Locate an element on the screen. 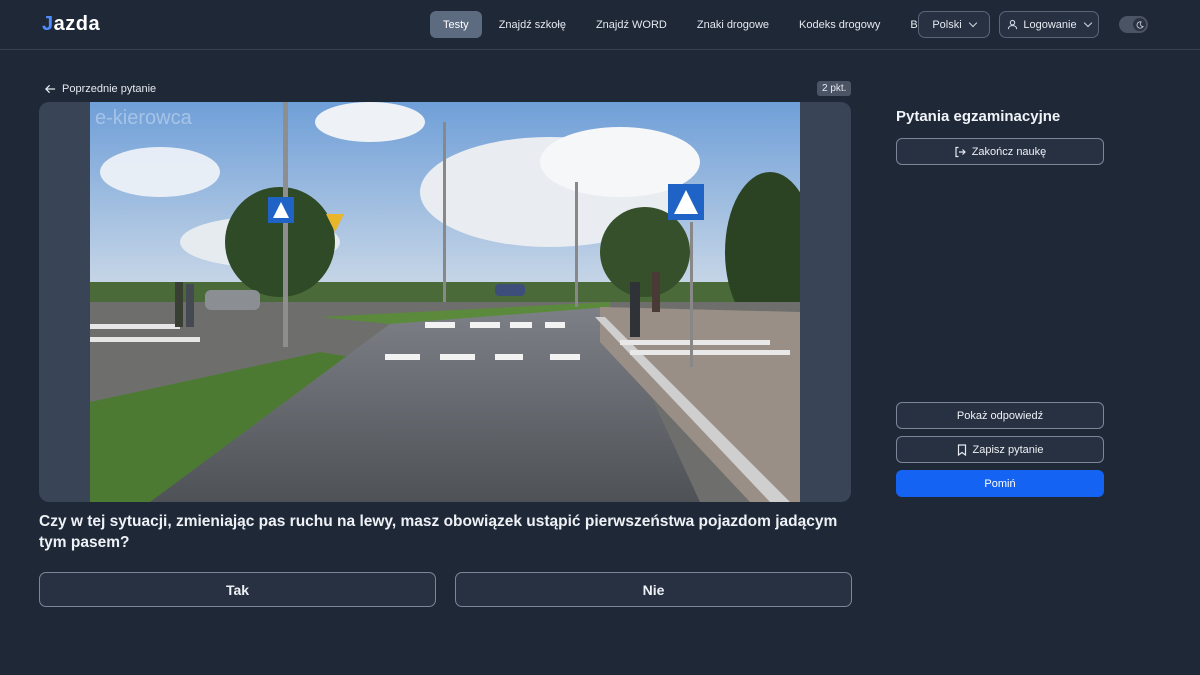 The width and height of the screenshot is (1200, 675). nav-item-znajdz-word: Znajdź WORD is located at coordinates (631, 24).